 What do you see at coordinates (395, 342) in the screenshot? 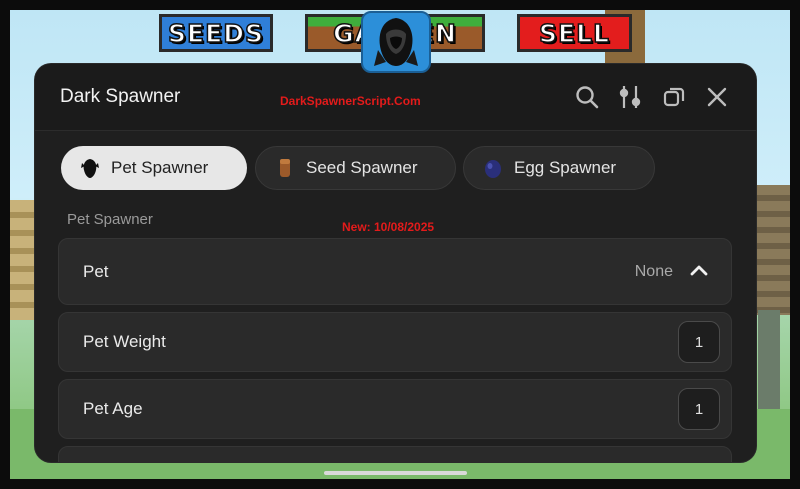
I see `pet-weight-row: Pet Weight 1` at bounding box center [395, 342].